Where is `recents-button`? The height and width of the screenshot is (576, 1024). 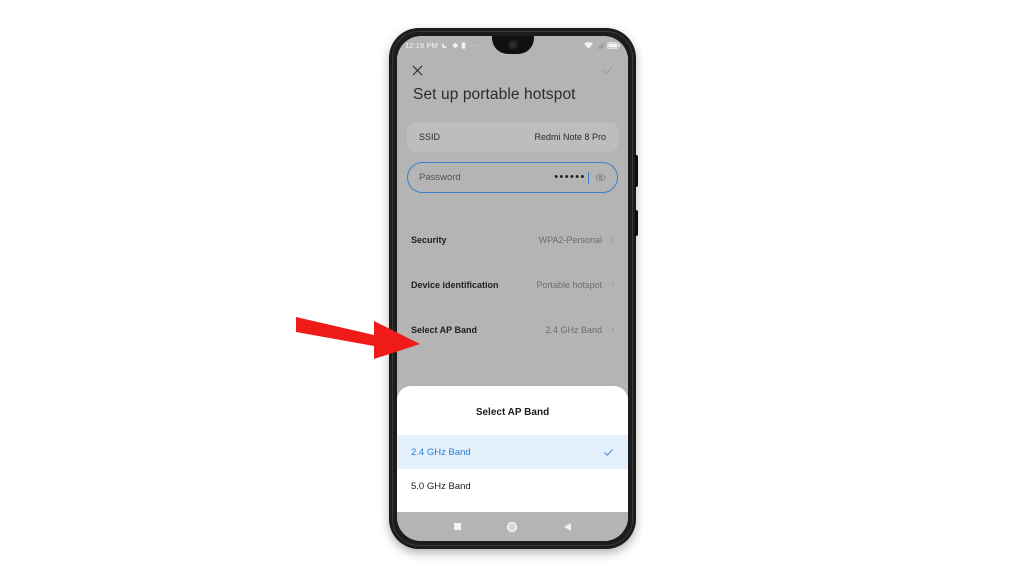
recents-button is located at coordinates (458, 526).